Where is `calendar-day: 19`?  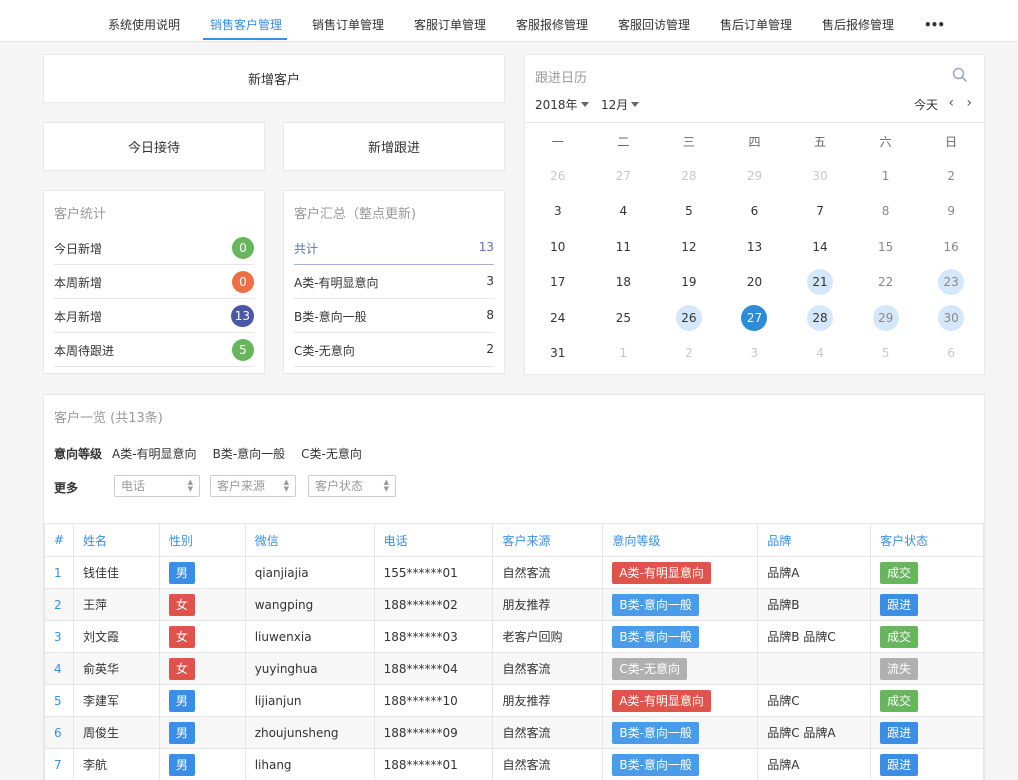
calendar-day: 19 is located at coordinates (689, 283).